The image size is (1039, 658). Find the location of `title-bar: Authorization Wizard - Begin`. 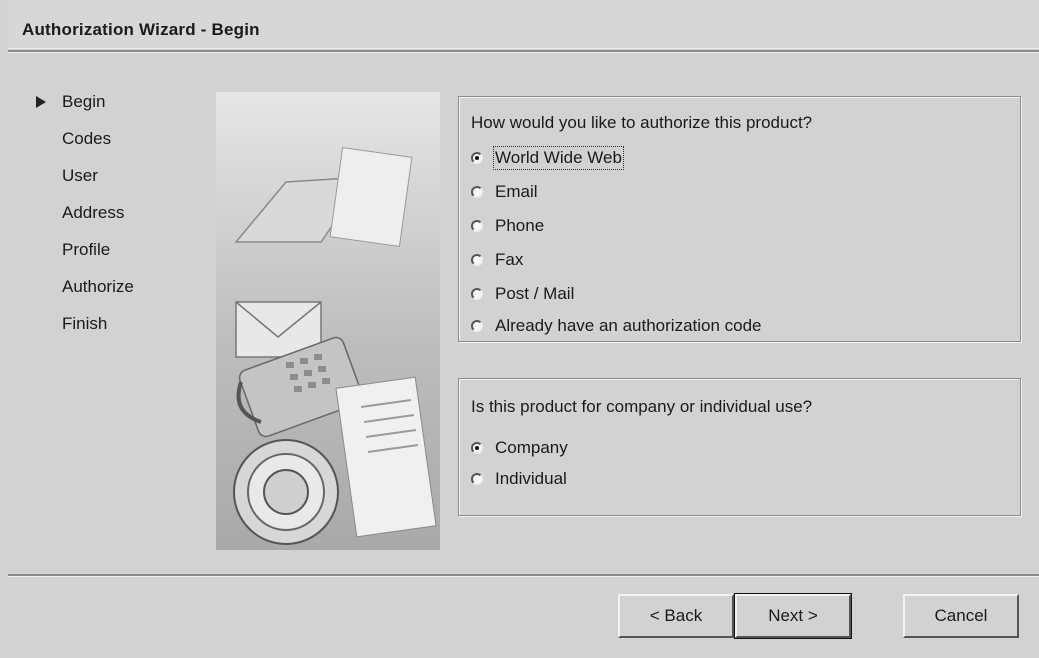

title-bar: Authorization Wizard - Begin is located at coordinates (523, 24).